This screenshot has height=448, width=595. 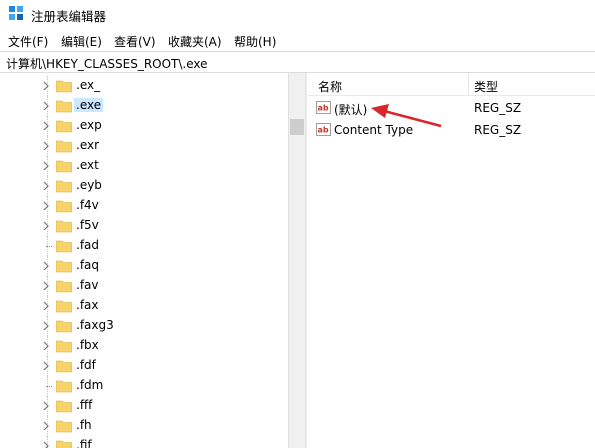 What do you see at coordinates (144, 306) in the screenshot?
I see `tree-item: .fax` at bounding box center [144, 306].